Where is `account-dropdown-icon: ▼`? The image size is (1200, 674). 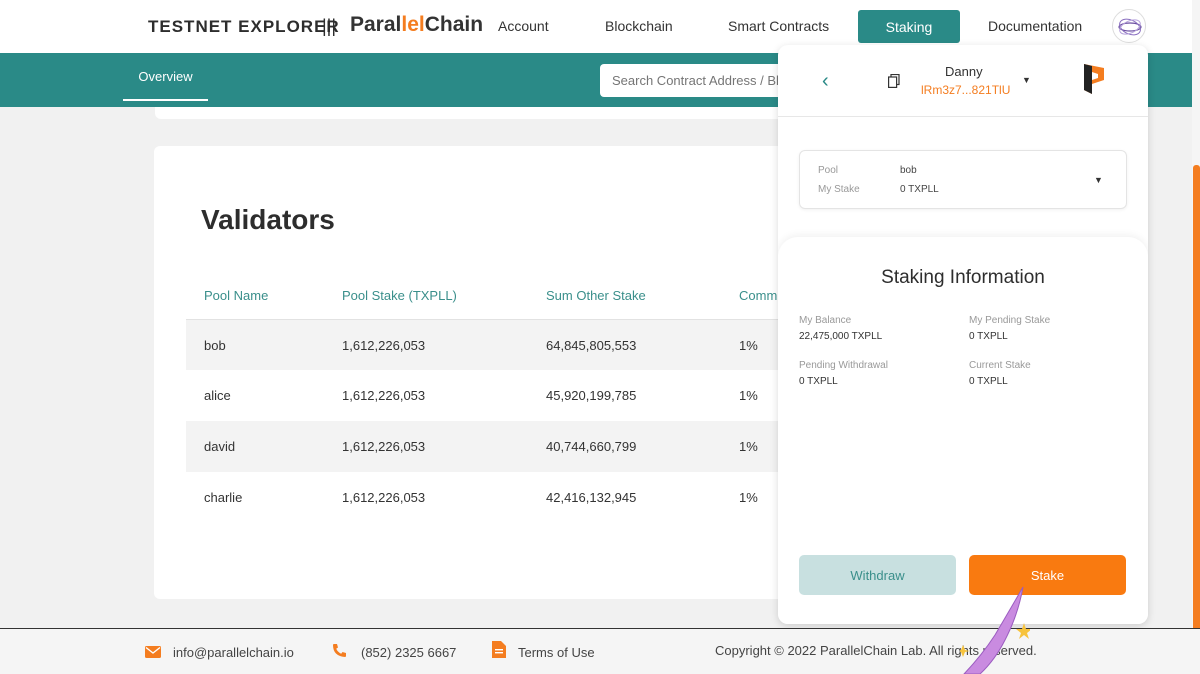 account-dropdown-icon: ▼ is located at coordinates (1026, 80).